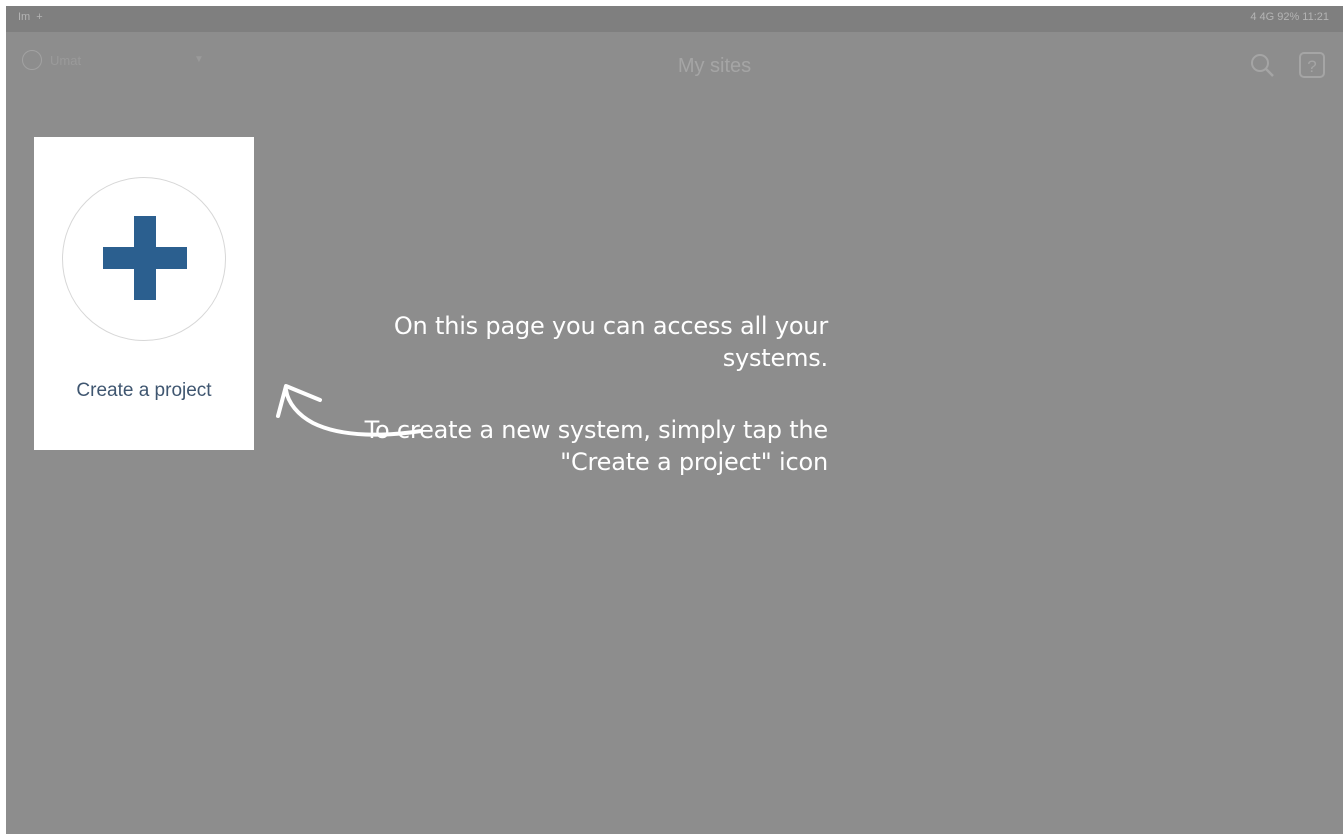 Image resolution: width=1343 pixels, height=834 pixels. I want to click on notification-icon: Im, so click(24, 17).